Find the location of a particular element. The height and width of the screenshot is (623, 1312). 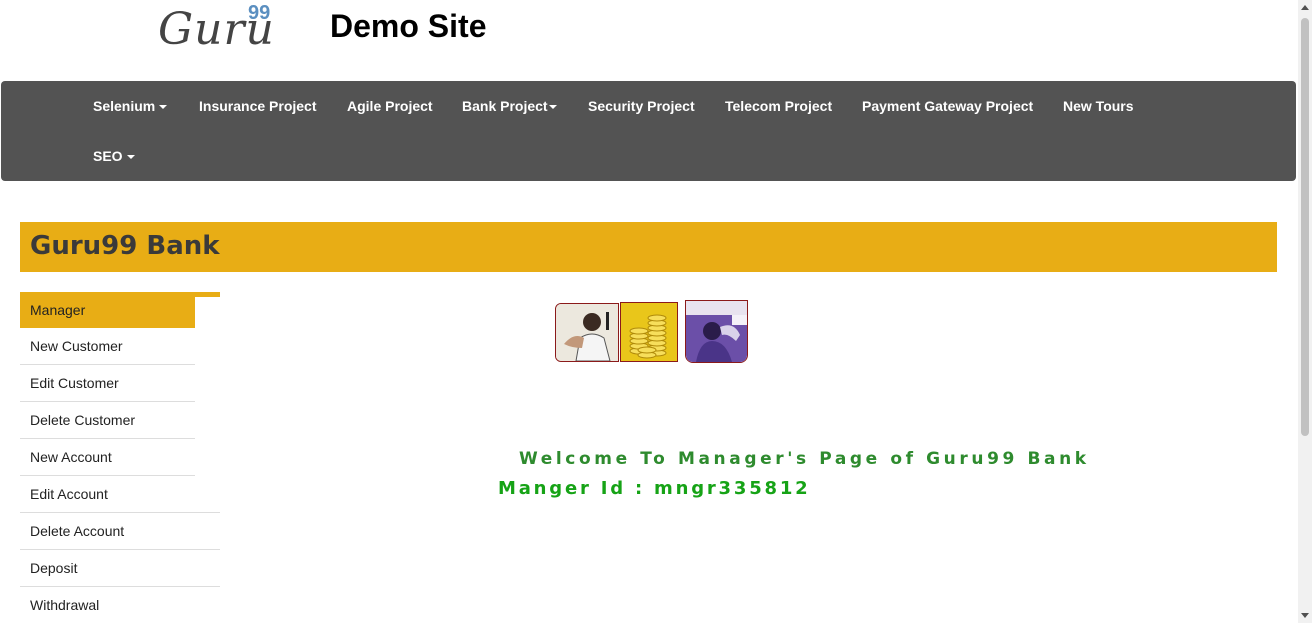

sidebar-item-edit-customer: Edit Customer is located at coordinates (107, 383).